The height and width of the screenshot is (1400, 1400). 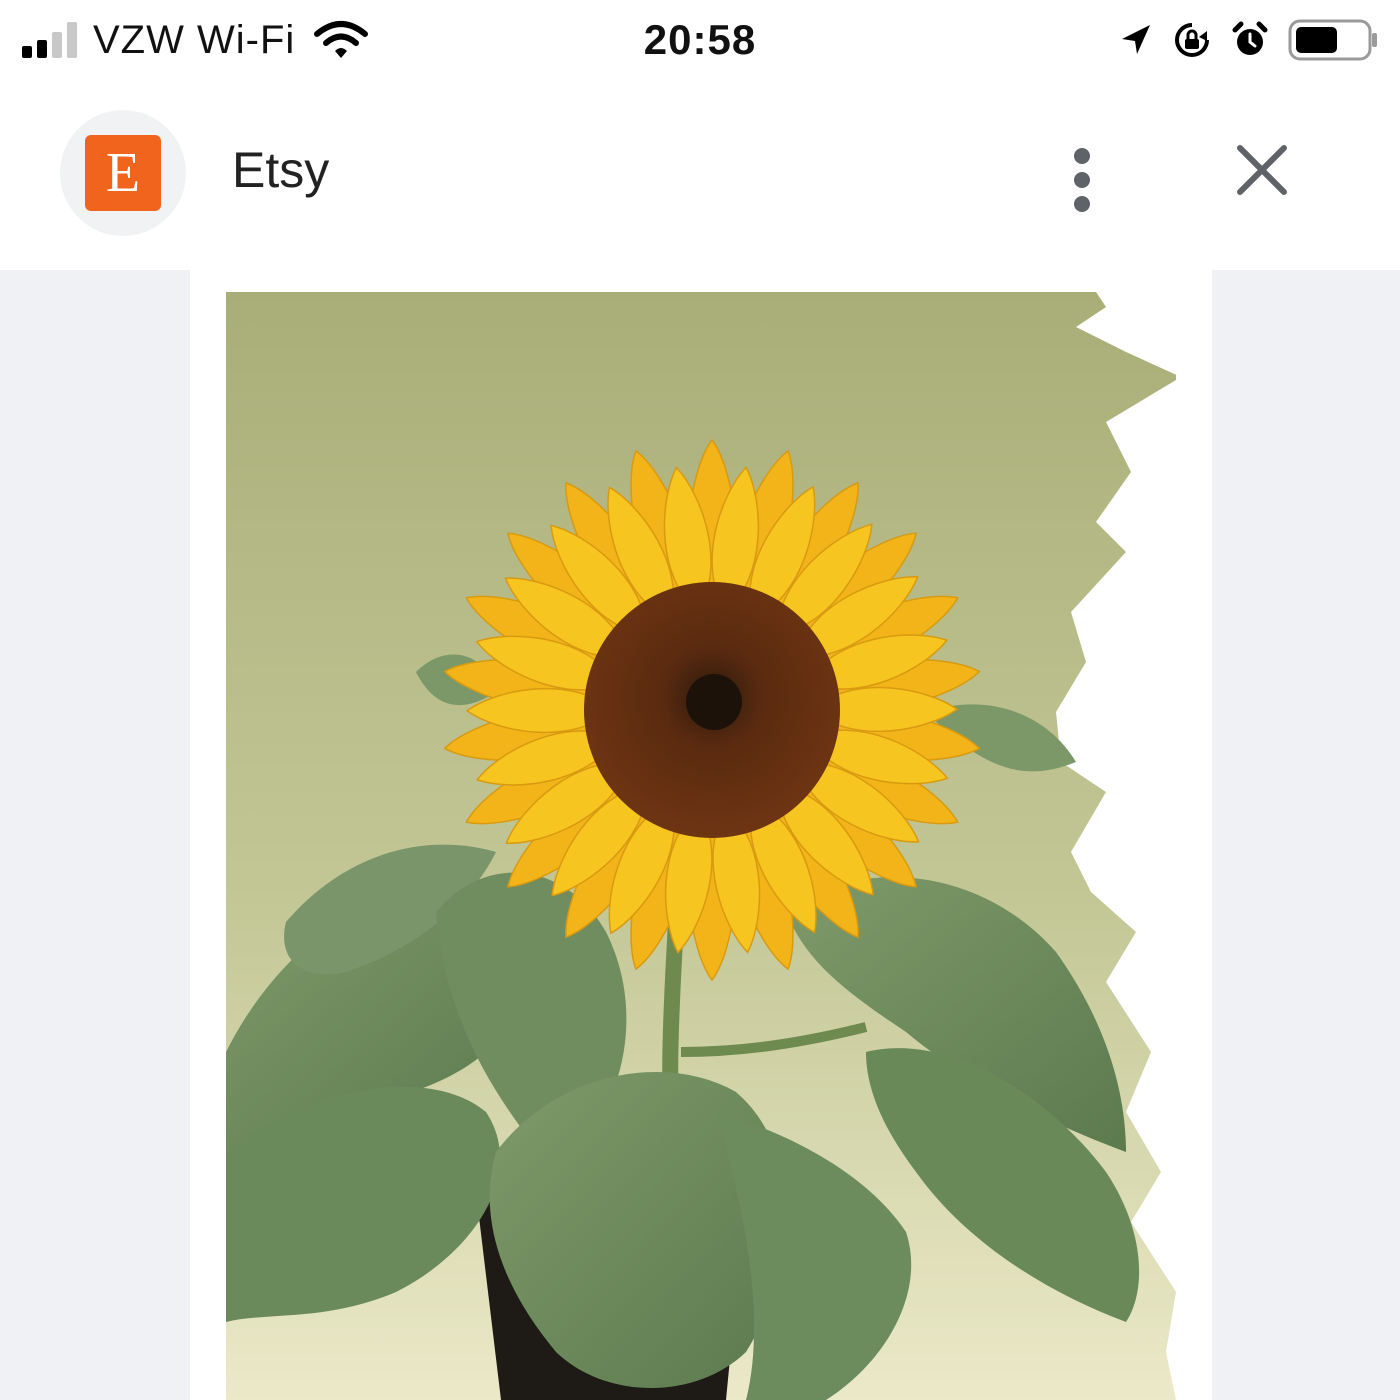 I want to click on alarm-icon, so click(x=1250, y=38).